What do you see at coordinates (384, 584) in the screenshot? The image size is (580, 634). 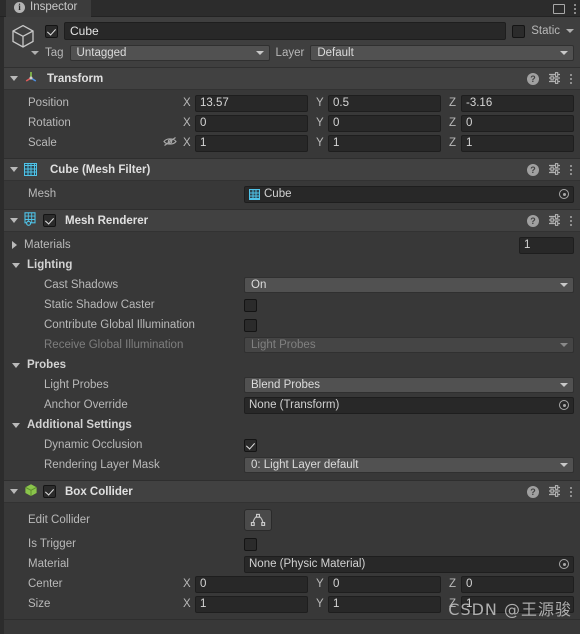 I see `center-y-input: 0` at bounding box center [384, 584].